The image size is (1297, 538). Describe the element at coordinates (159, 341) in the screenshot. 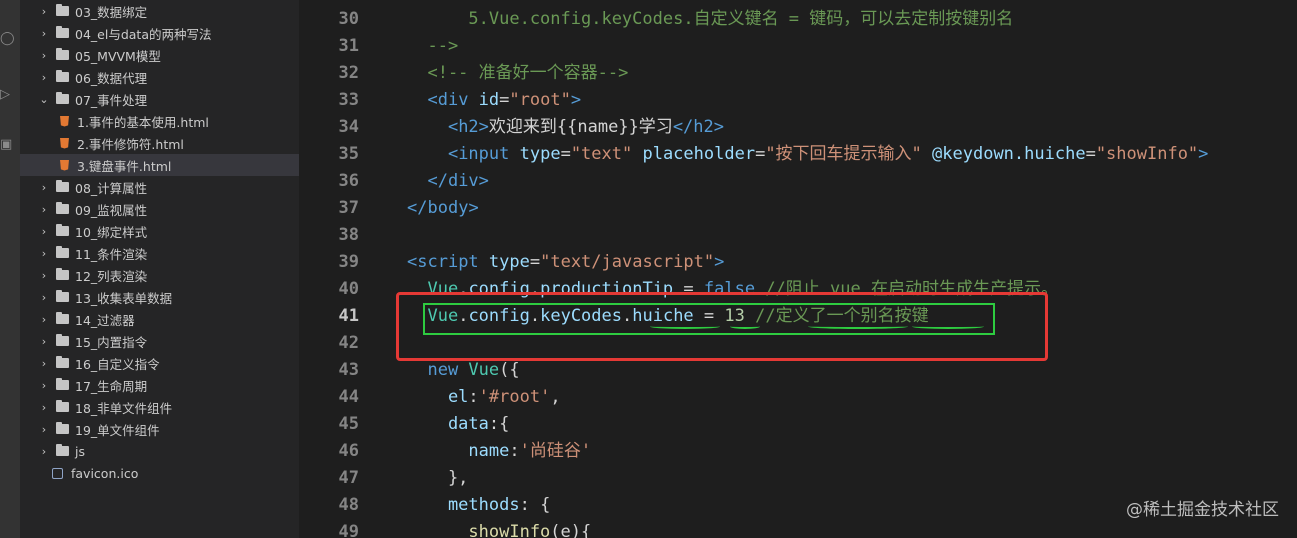

I see `explorer-item: › 15_内置指令` at that location.